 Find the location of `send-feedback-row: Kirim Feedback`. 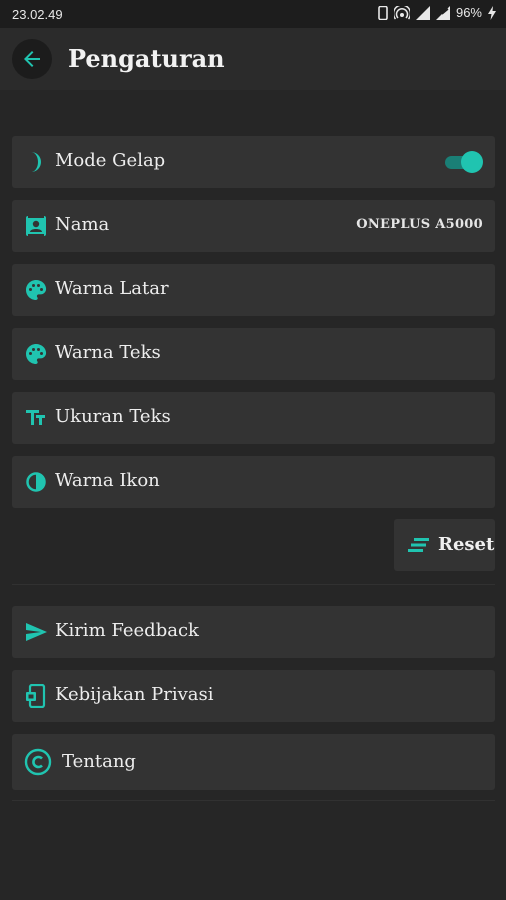

send-feedback-row: Kirim Feedback is located at coordinates (253, 632).